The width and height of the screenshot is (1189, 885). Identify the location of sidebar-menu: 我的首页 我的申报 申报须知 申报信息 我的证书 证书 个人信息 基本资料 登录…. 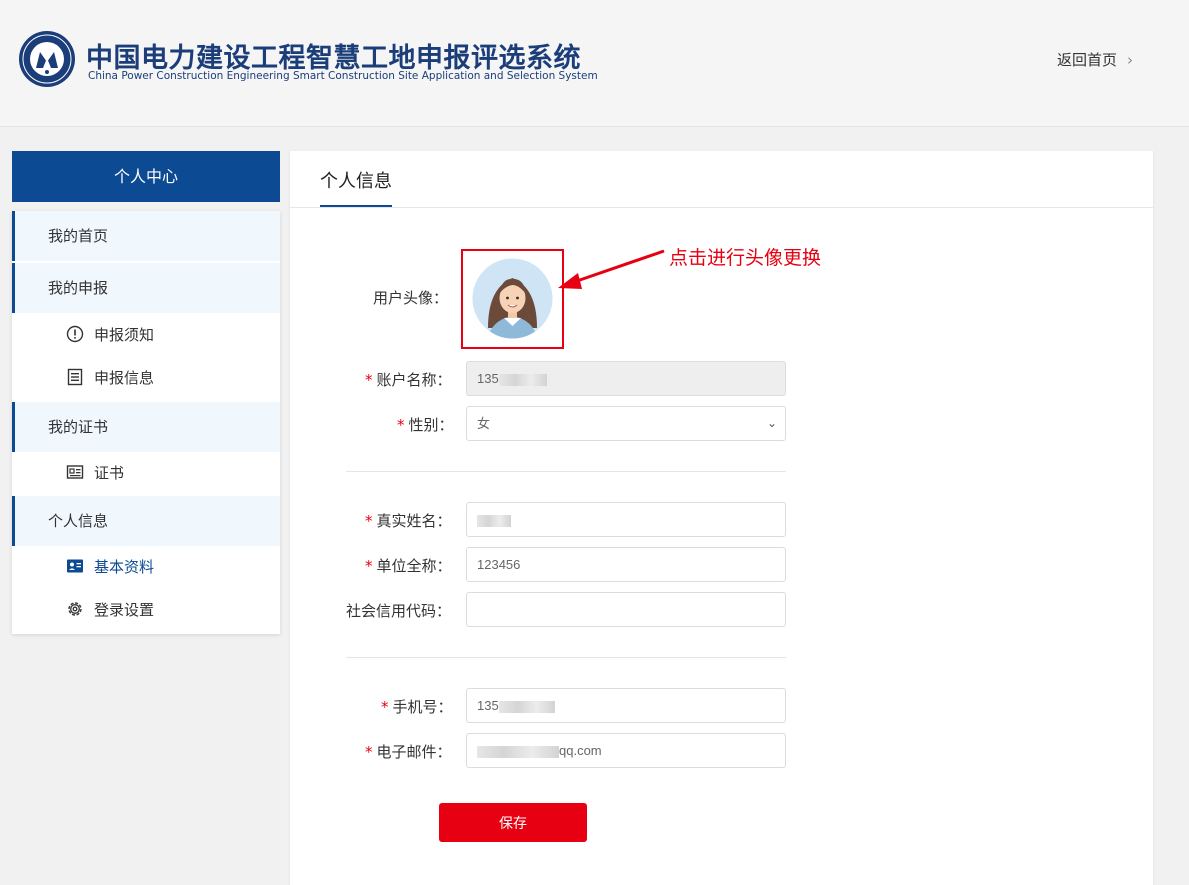
(146, 422).